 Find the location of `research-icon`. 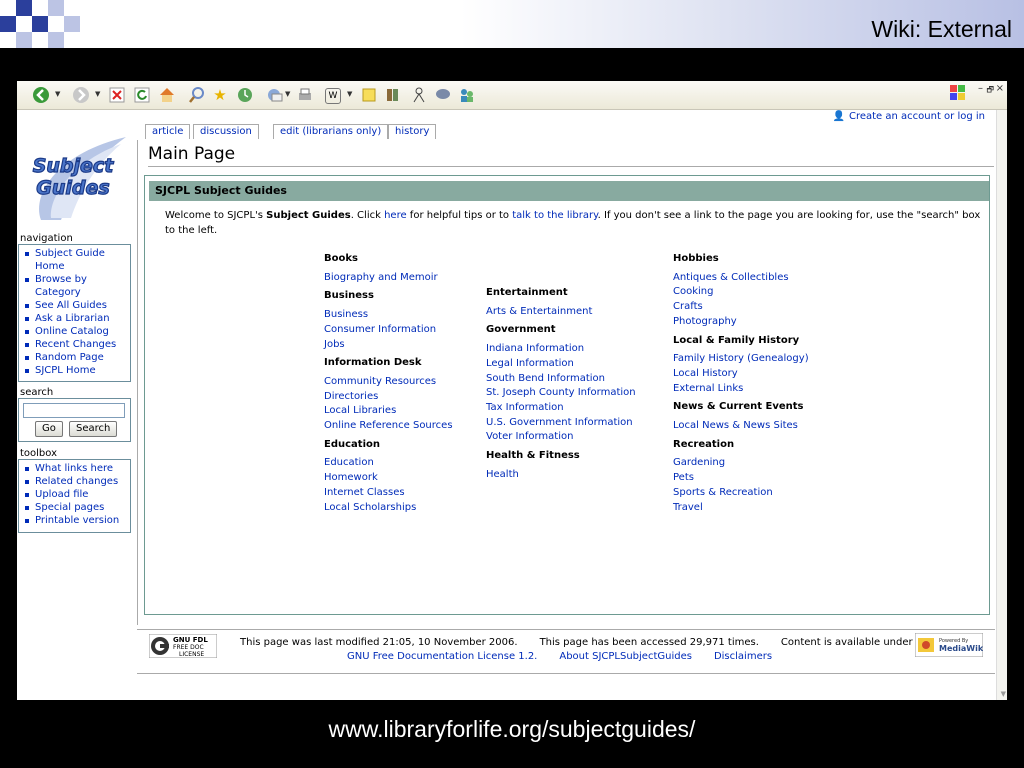

research-icon is located at coordinates (393, 95).